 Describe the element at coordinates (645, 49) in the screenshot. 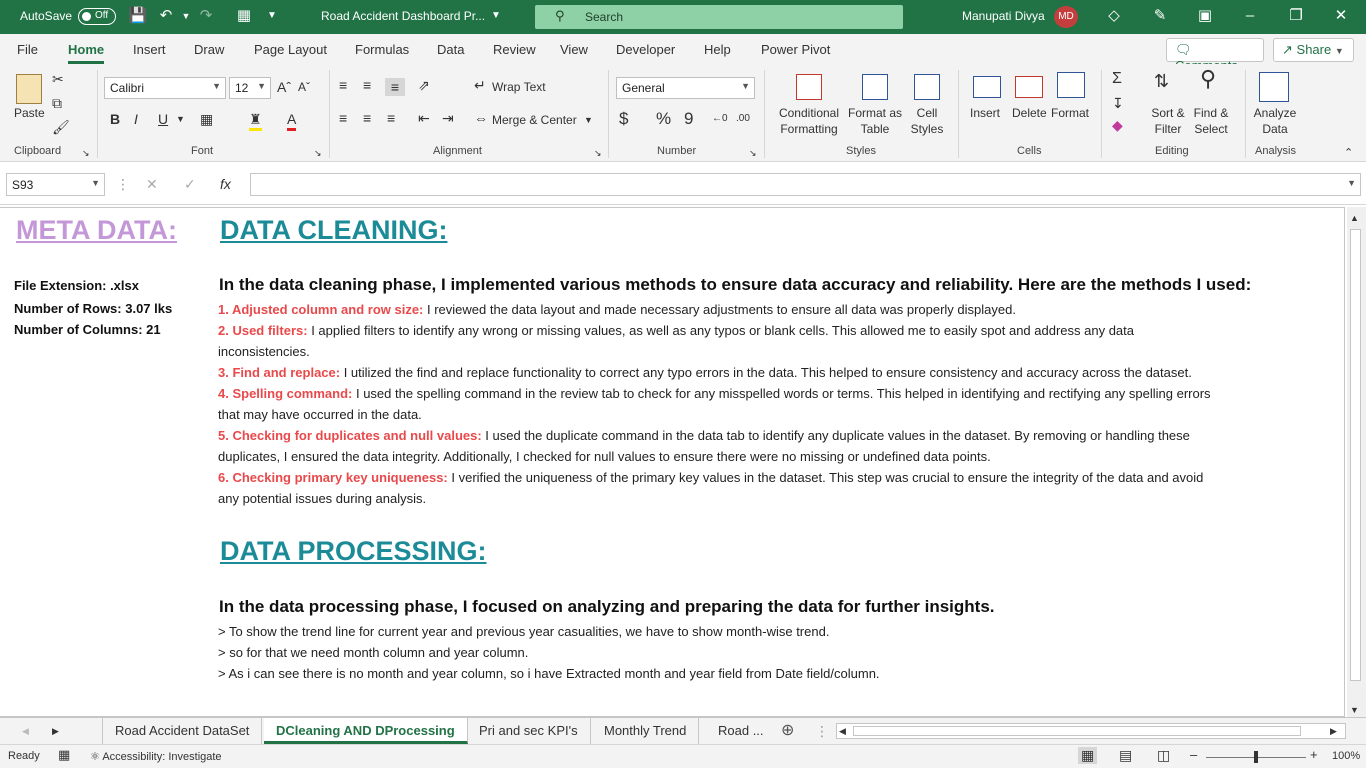

I see `menu-developer: Developer` at that location.